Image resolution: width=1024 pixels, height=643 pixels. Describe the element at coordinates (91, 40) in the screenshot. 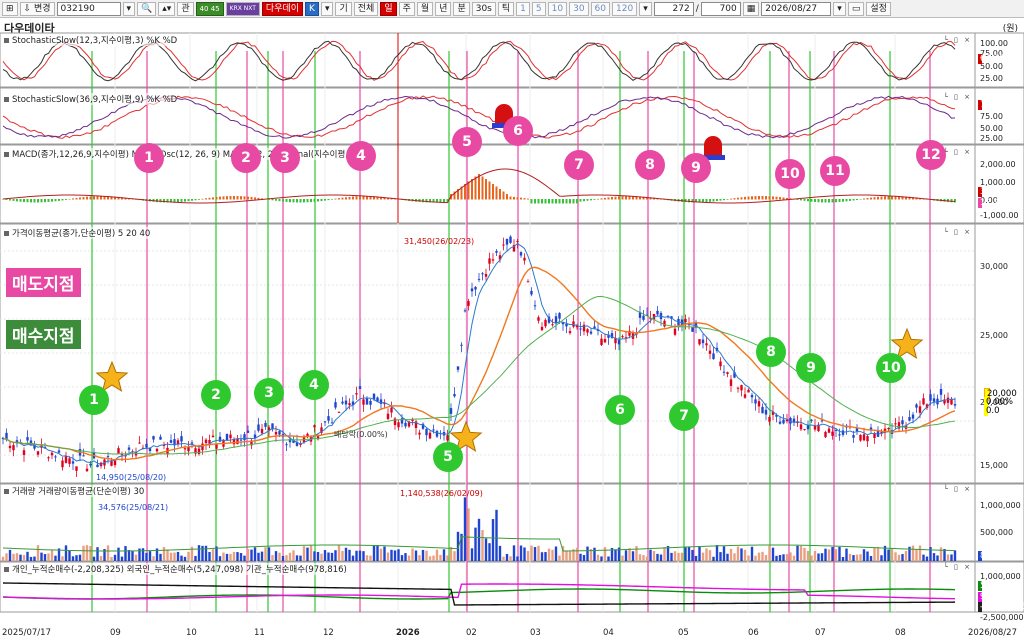

I see `stoch1-label: StochasticSlow(12,3,지수이평,3) %K %D` at that location.